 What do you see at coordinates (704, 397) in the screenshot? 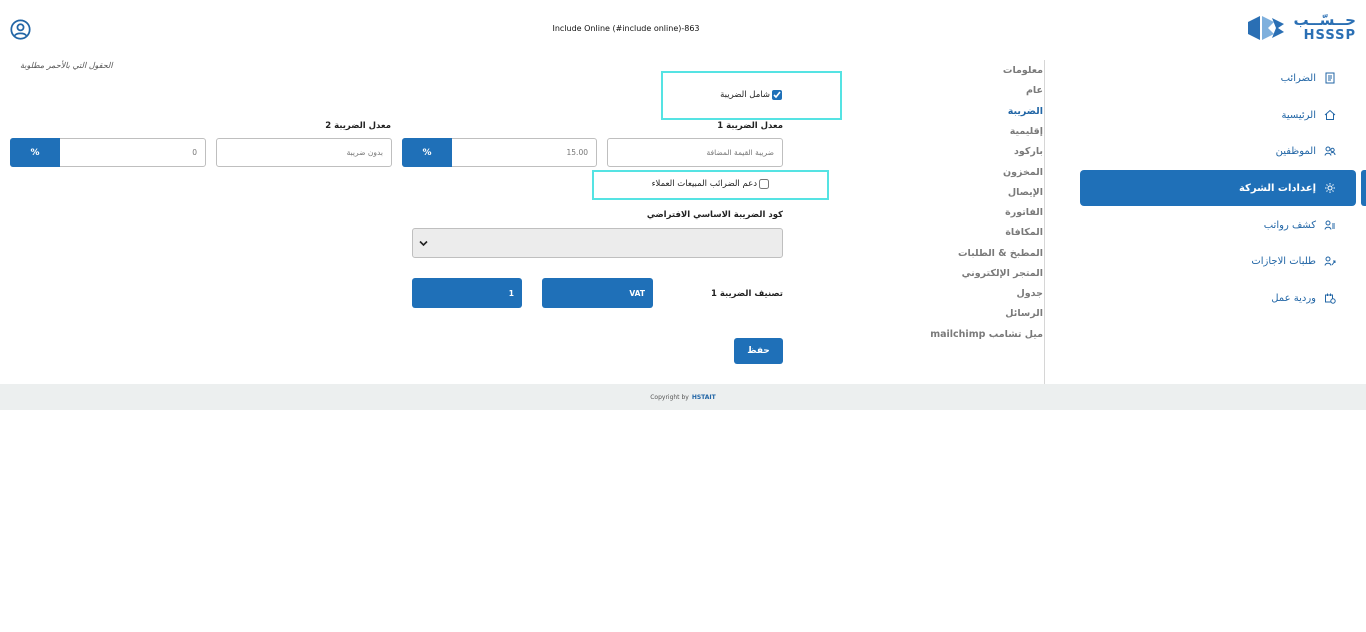
I see `footer-brand-link: HSTAIT` at bounding box center [704, 397].